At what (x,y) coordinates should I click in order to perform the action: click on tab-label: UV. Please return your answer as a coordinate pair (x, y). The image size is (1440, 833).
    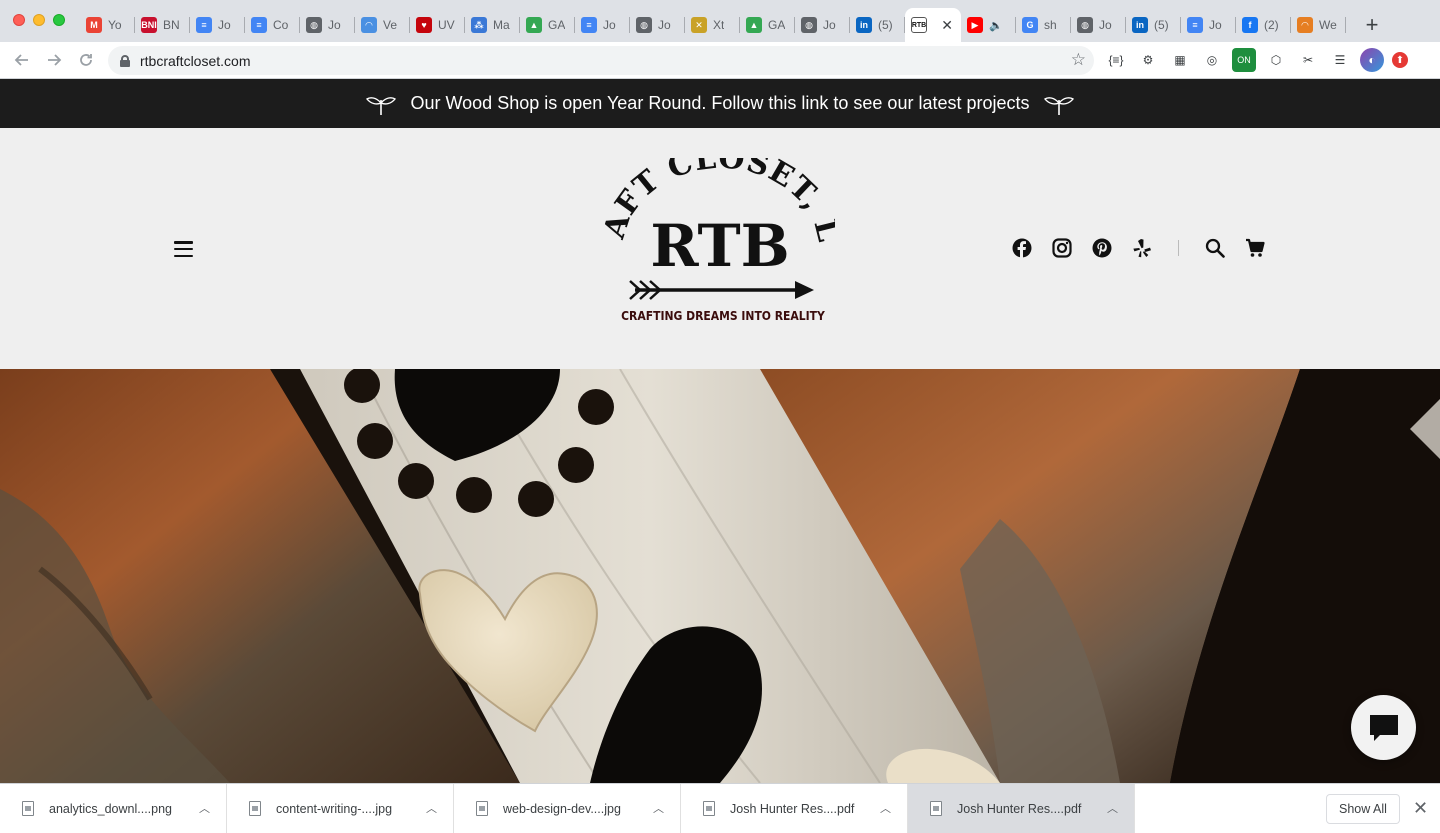
    Looking at the image, I should click on (446, 25).